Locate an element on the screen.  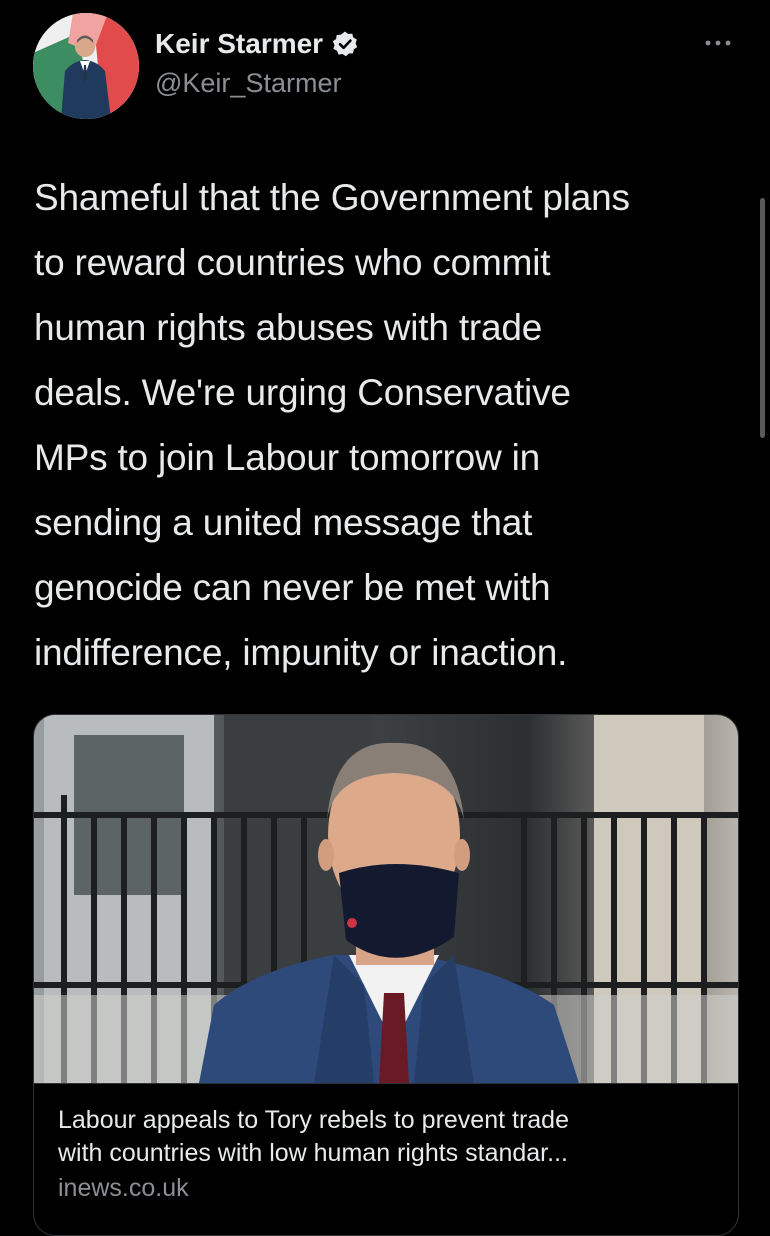
tweet-line: Shameful that the Government plans is located at coordinates (332, 197).